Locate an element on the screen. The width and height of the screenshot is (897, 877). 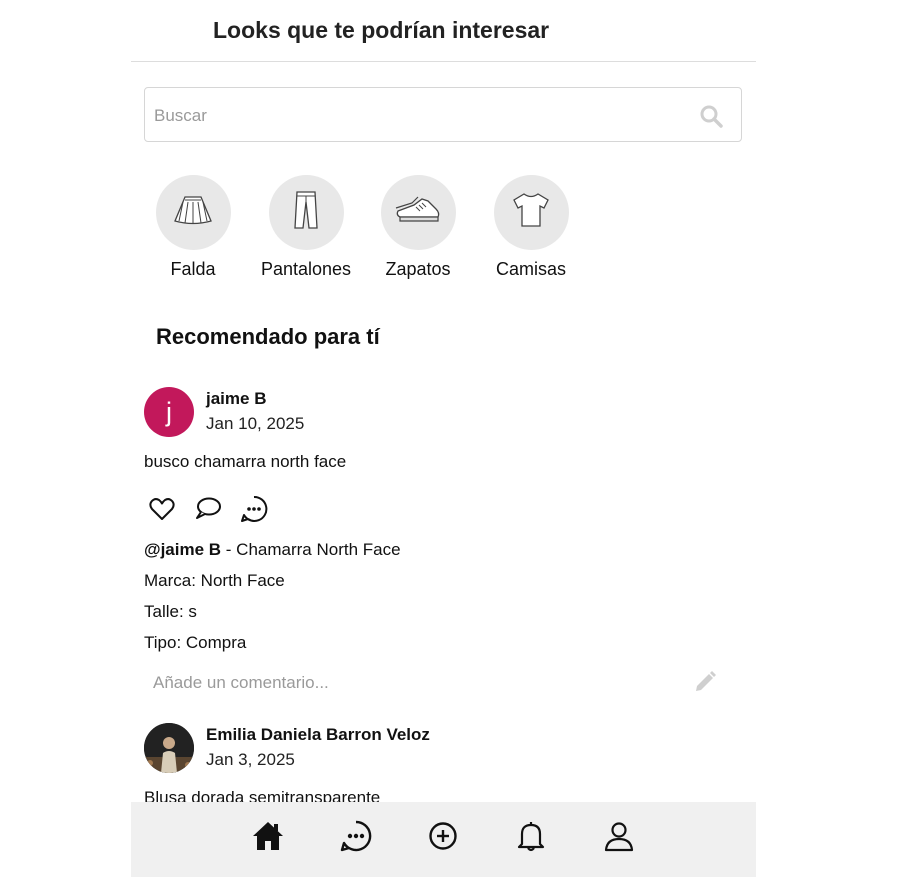
post-actions is located at coordinates (208, 509).